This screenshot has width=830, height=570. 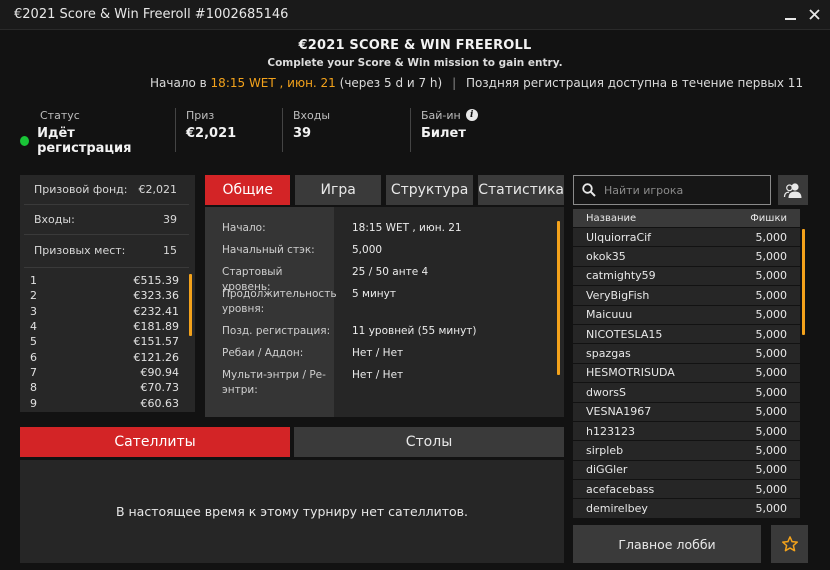 I want to click on title-bar: €2021 Score & Win Freeroll #1002685146, so click(x=415, y=15).